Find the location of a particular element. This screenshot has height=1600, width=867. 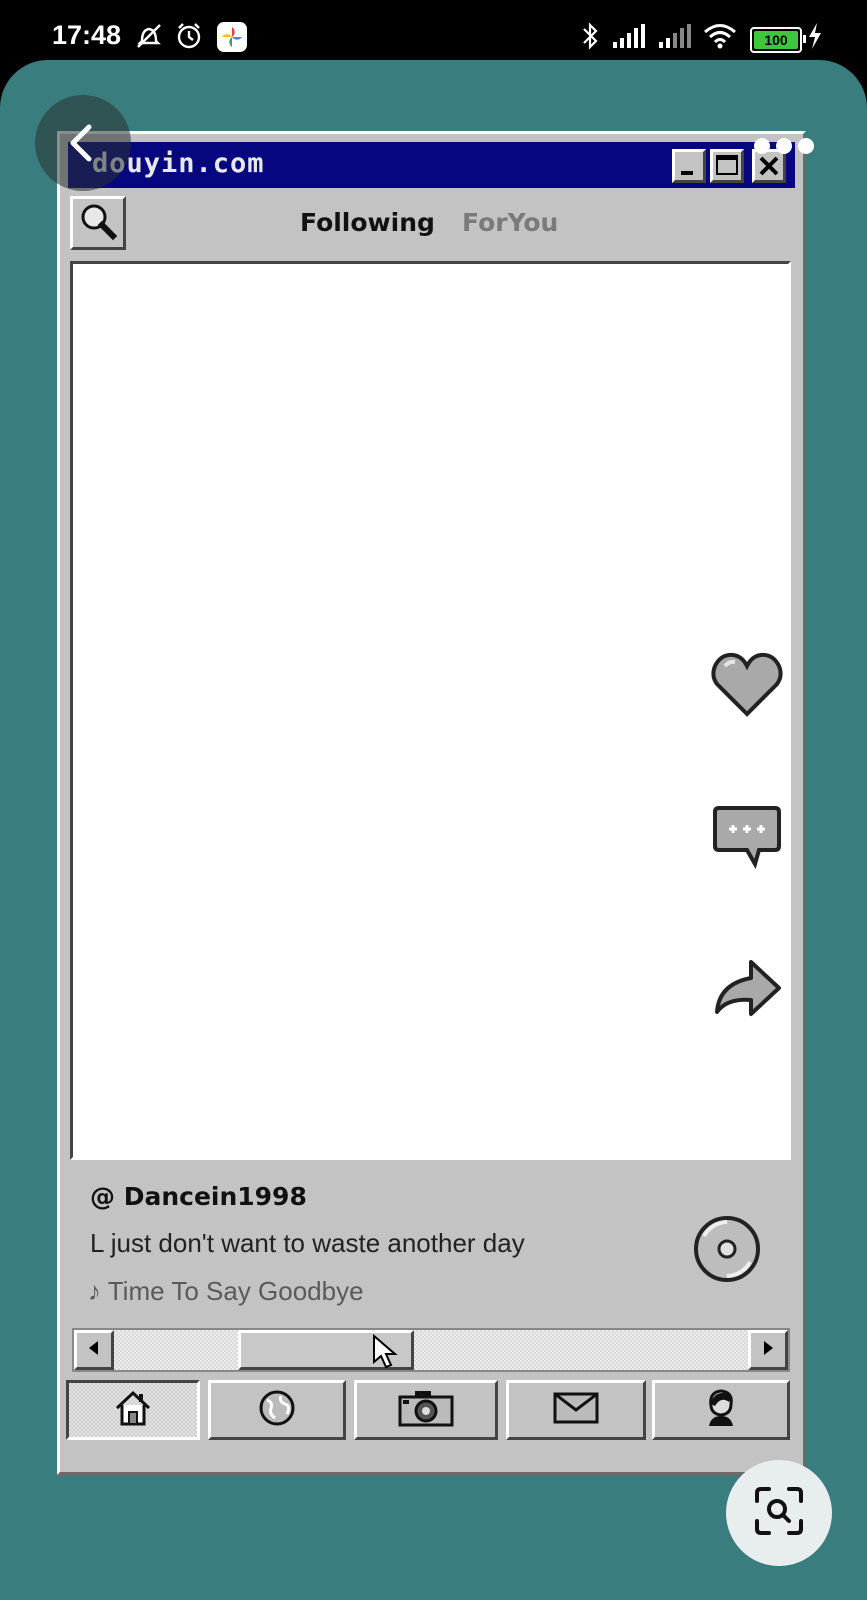

comment-button is located at coordinates (747, 840).